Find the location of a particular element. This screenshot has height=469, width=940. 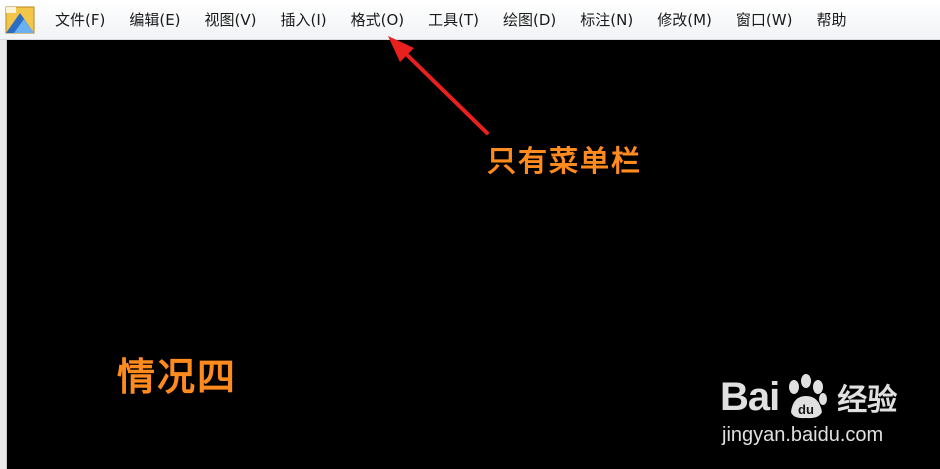

svg-text: du is located at coordinates (806, 409).